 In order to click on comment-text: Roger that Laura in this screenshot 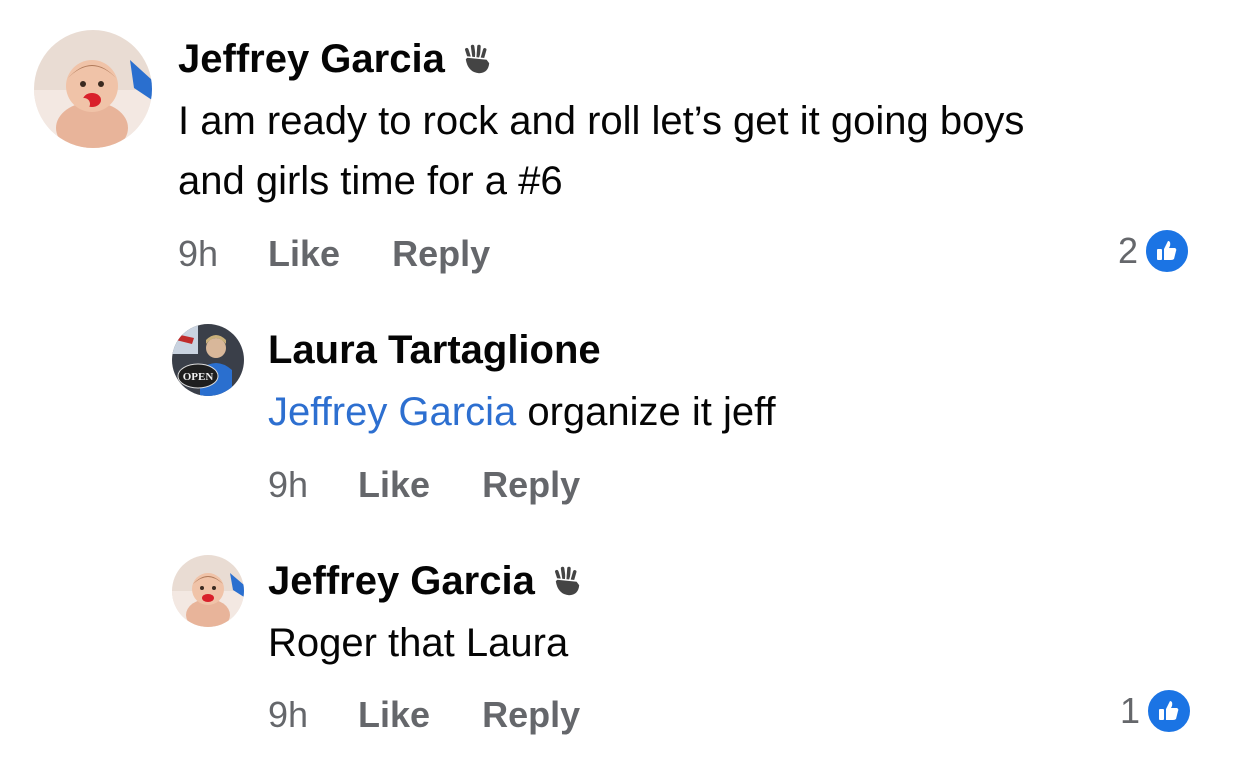, I will do `click(418, 643)`.